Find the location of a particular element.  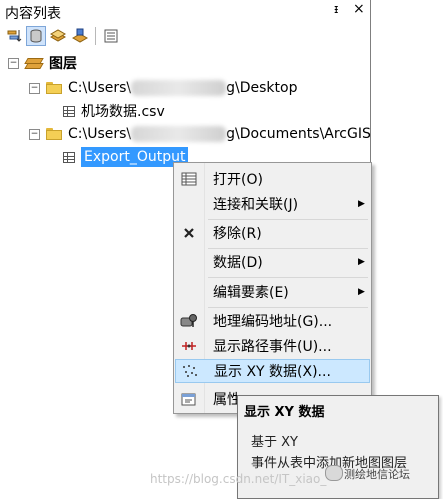

pin-icon: ᵻ is located at coordinates (336, 9).